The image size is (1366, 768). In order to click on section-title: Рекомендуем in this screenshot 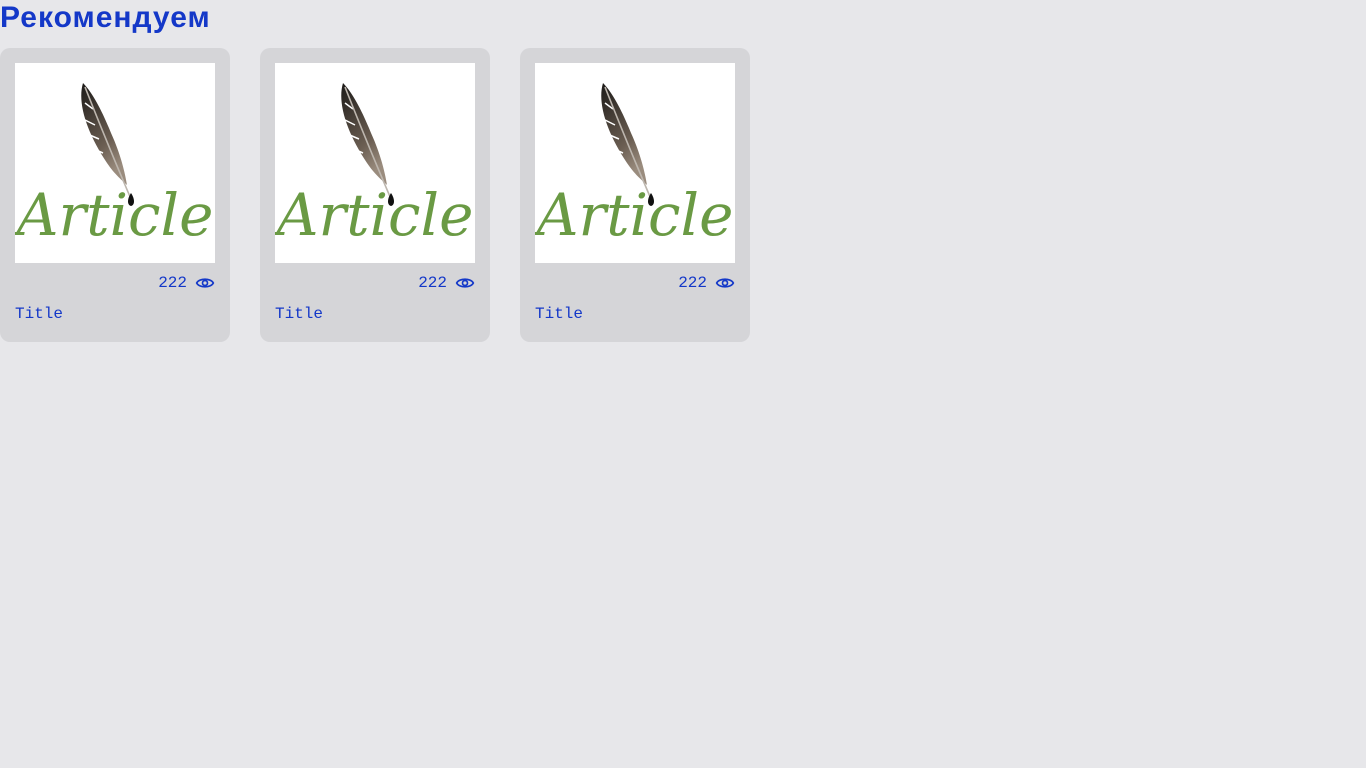, I will do `click(105, 17)`.